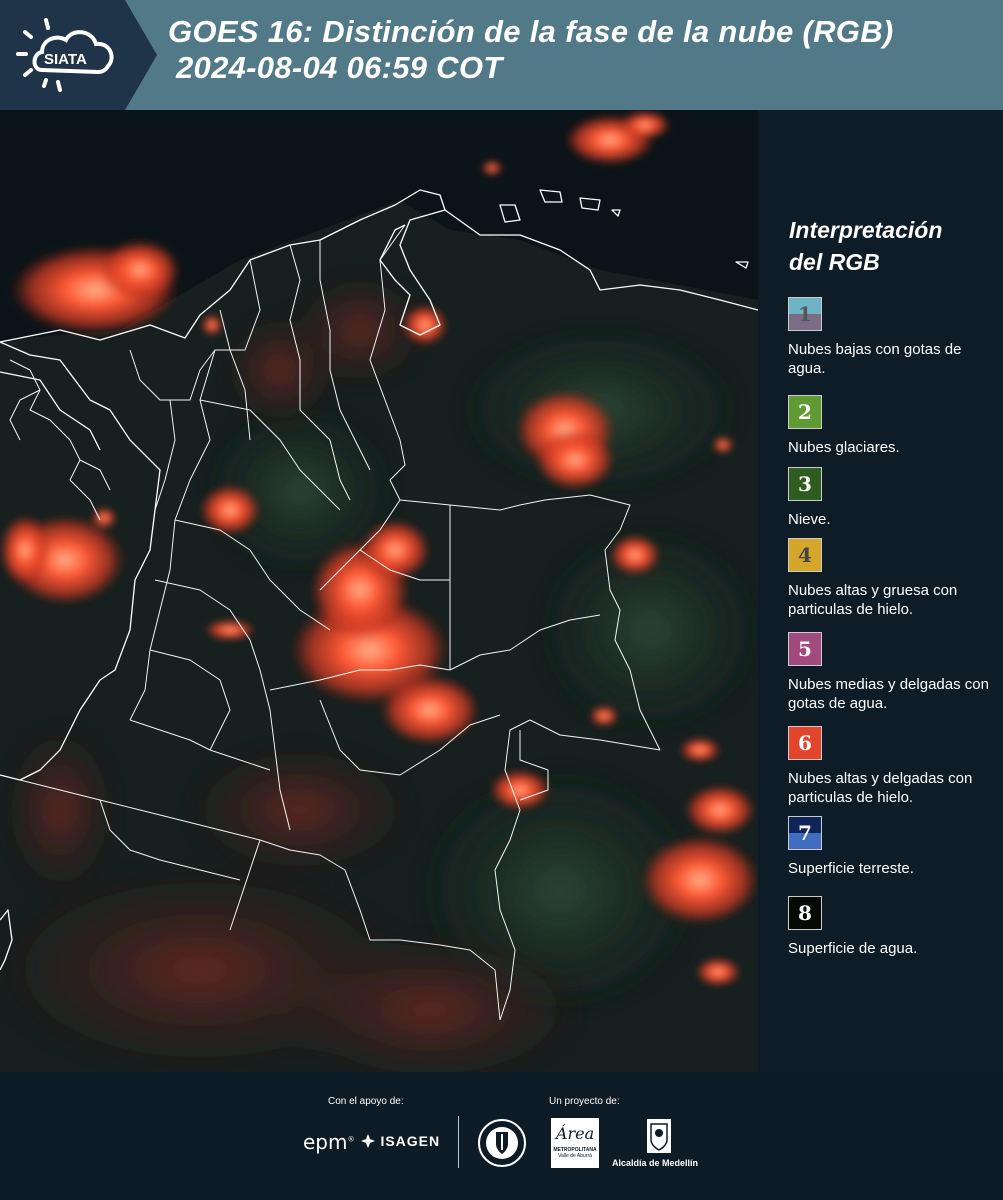 Image resolution: width=1003 pixels, height=1200 pixels. What do you see at coordinates (866, 230) in the screenshot?
I see `legend-title-line-1: Interpretación` at bounding box center [866, 230].